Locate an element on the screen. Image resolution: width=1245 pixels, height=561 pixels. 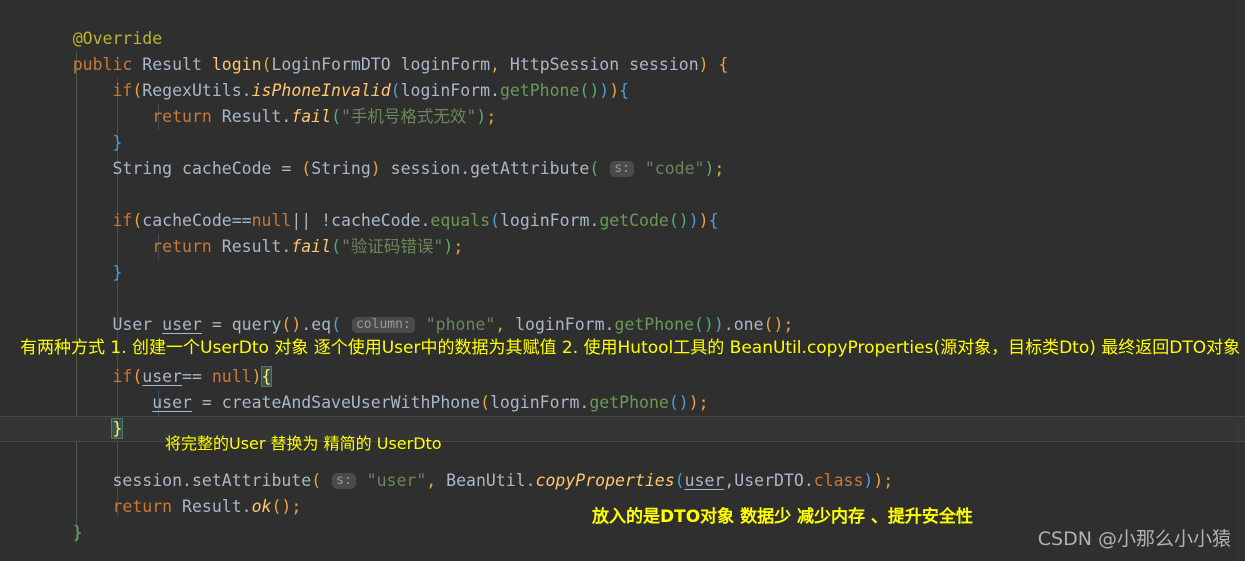
code-line: return Result.fail("验证码错误"); is located at coordinates (622, 247).